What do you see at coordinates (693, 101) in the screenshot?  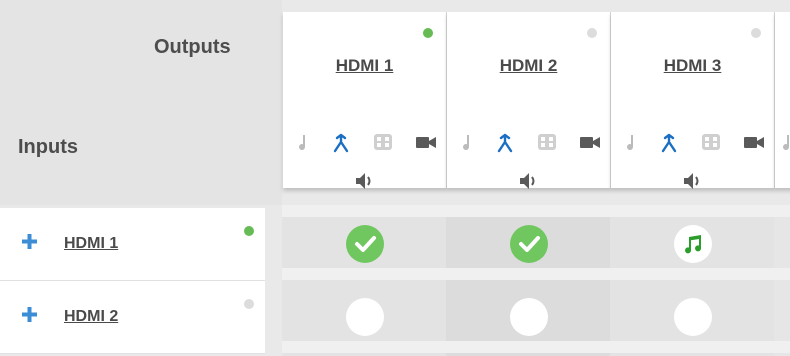 I see `output-header-hdmi-3: HDMI 3` at bounding box center [693, 101].